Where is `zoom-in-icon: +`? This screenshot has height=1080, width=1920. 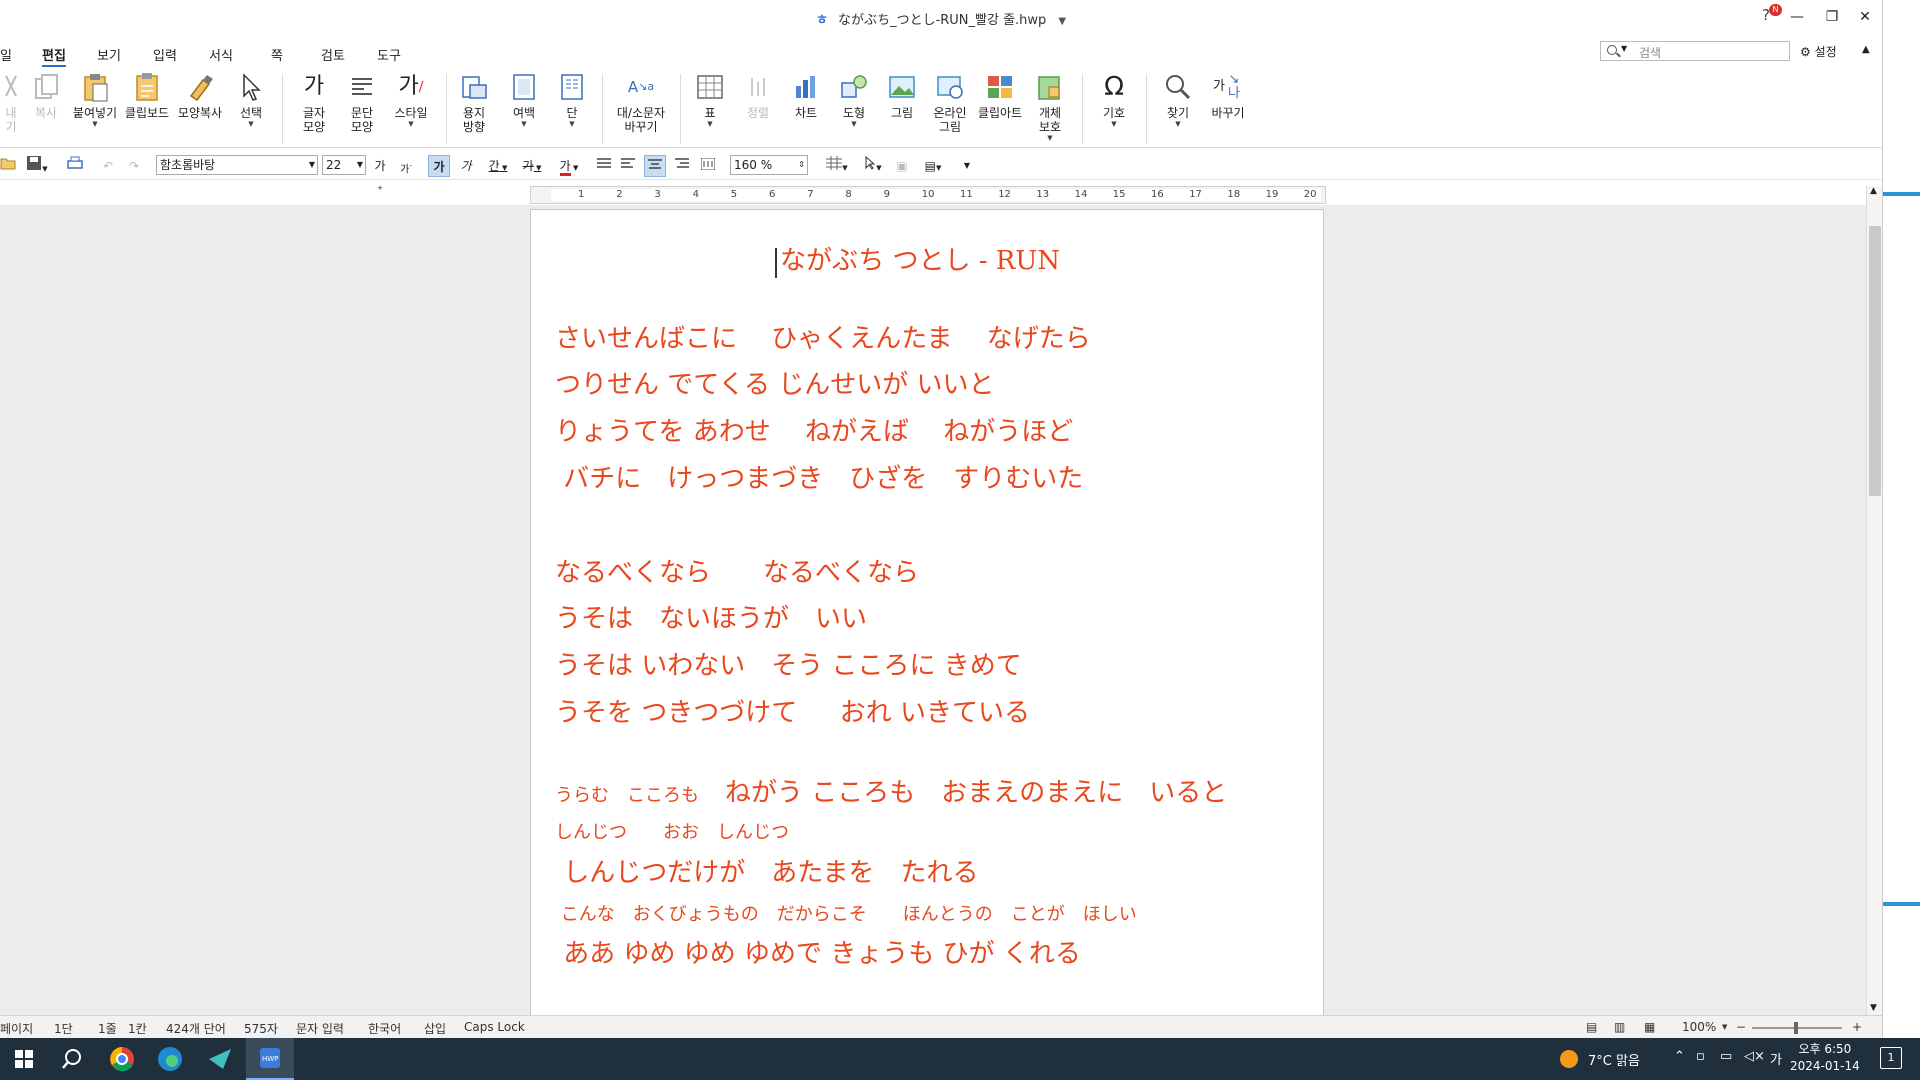
zoom-in-icon: + is located at coordinates (1857, 1027).